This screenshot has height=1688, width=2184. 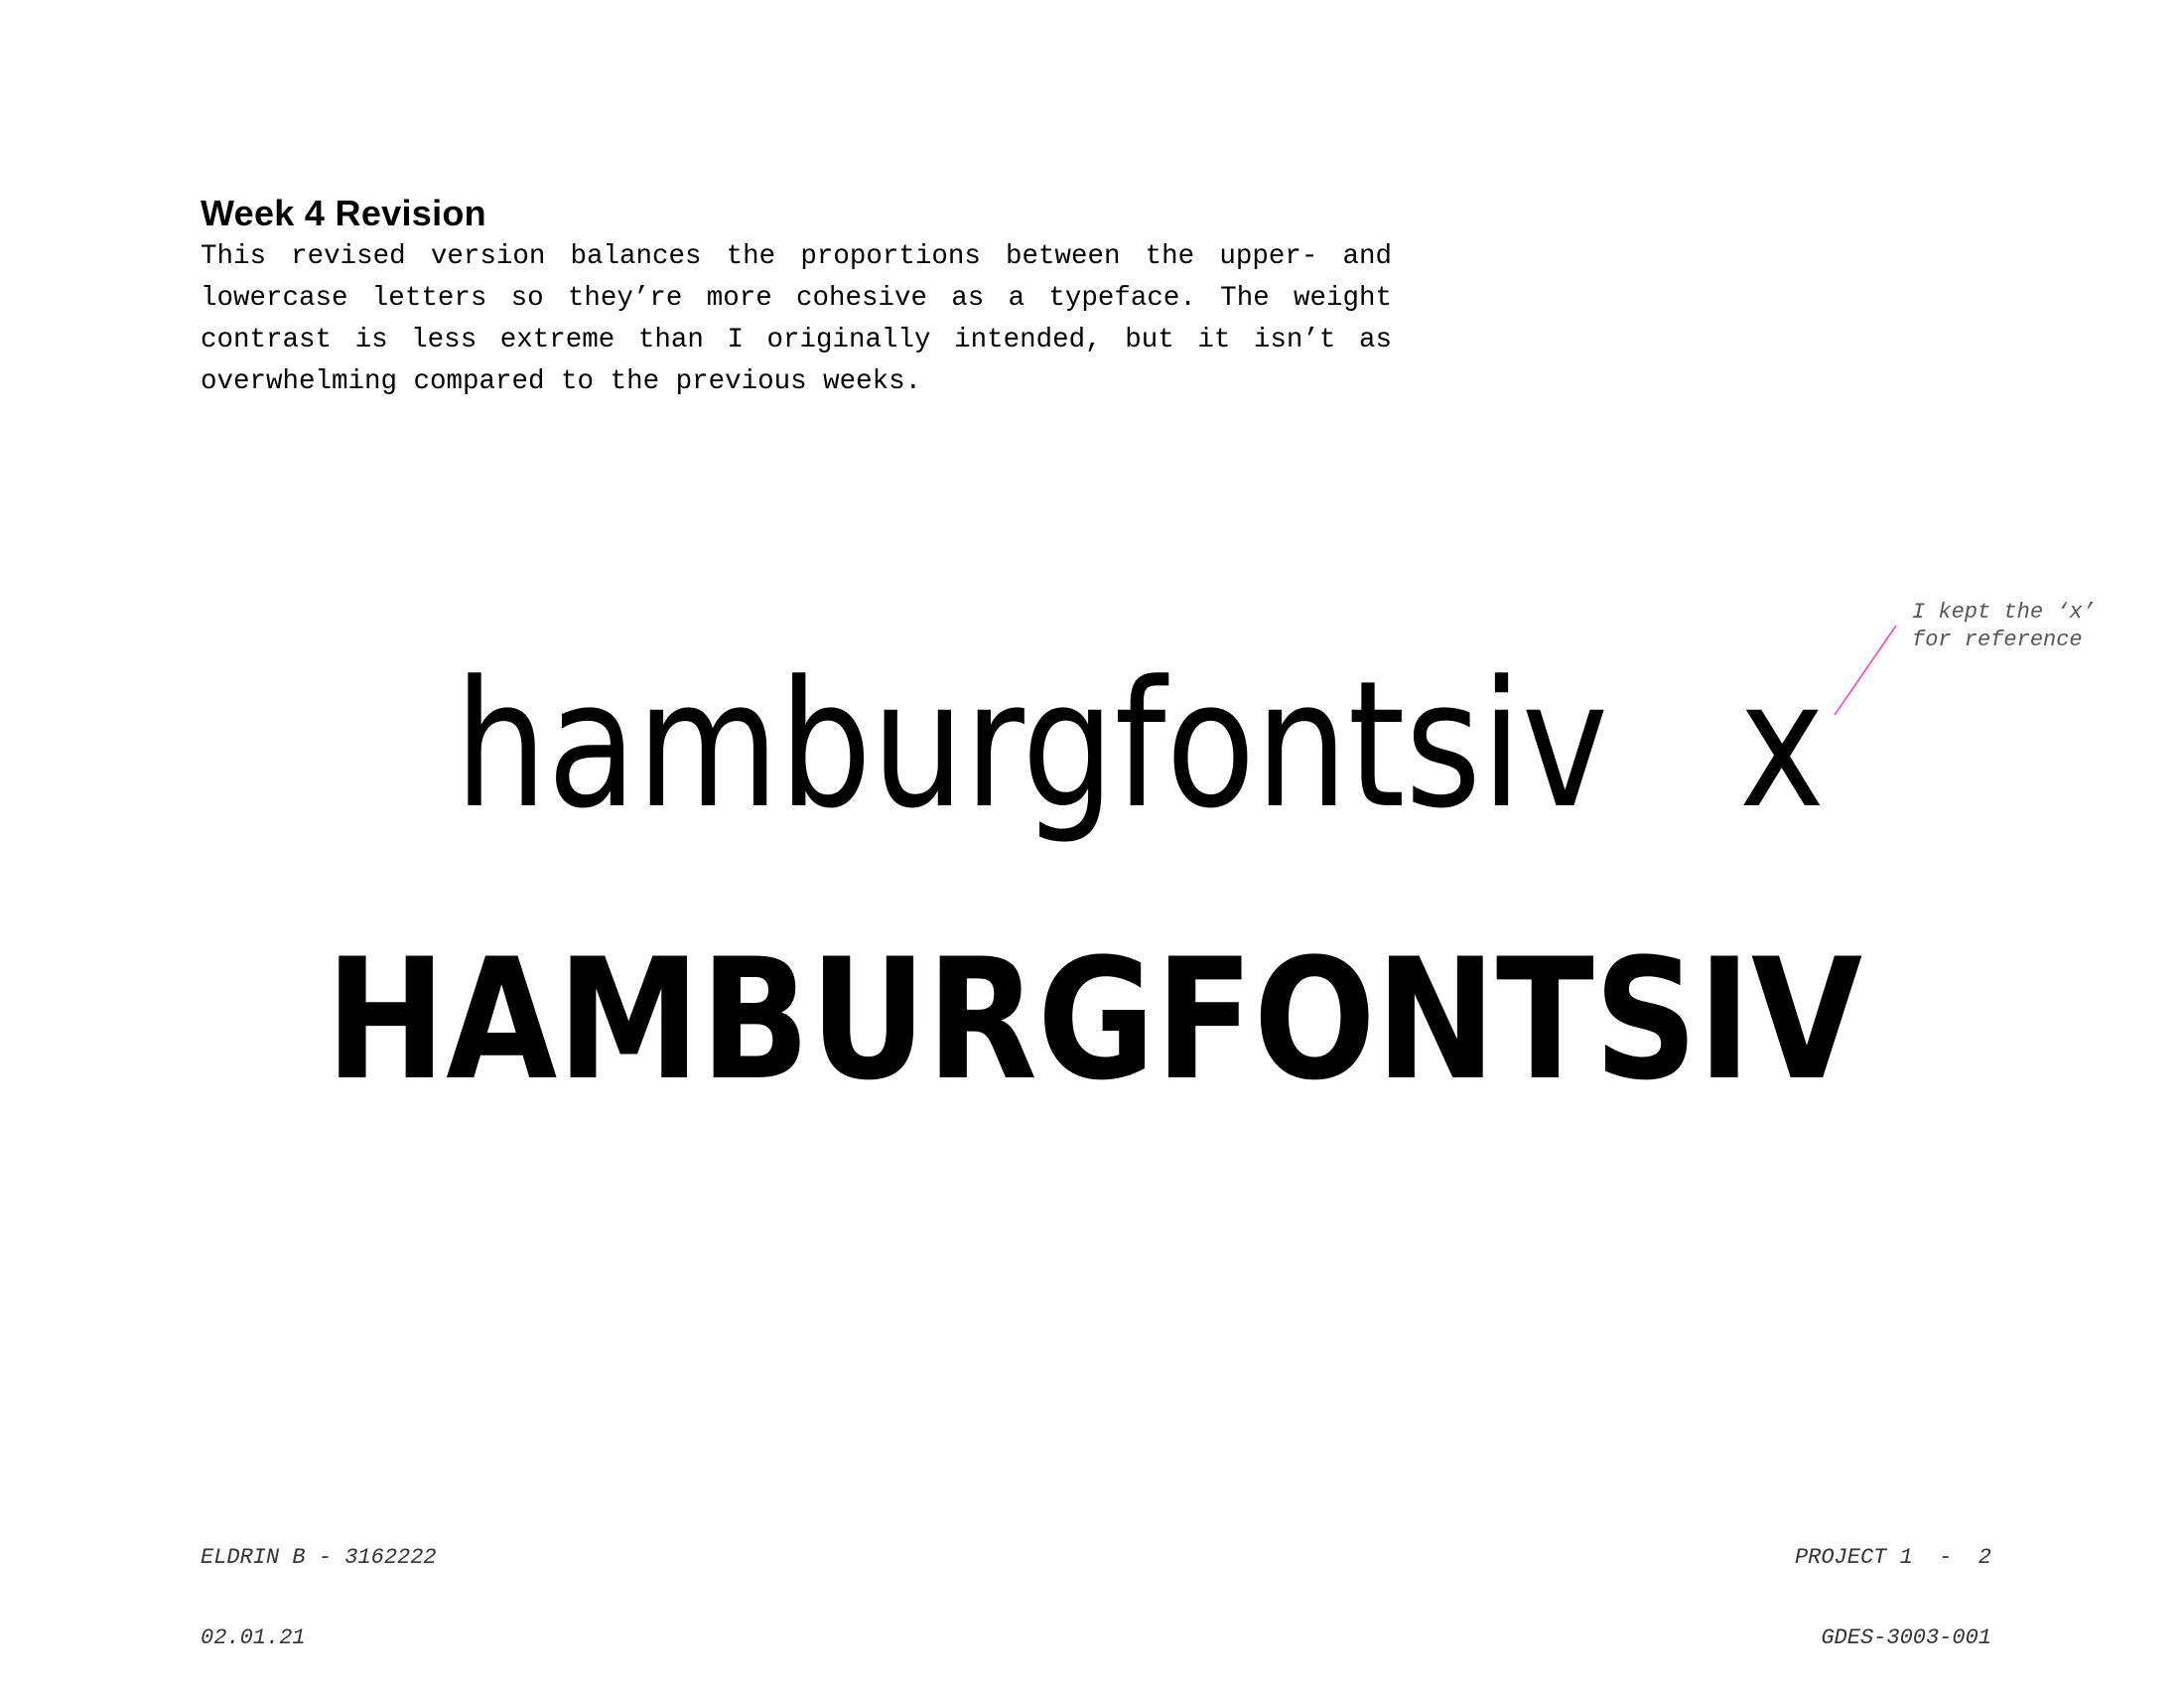 I want to click on course-code: GDES-3003-001, so click(x=1906, y=1637).